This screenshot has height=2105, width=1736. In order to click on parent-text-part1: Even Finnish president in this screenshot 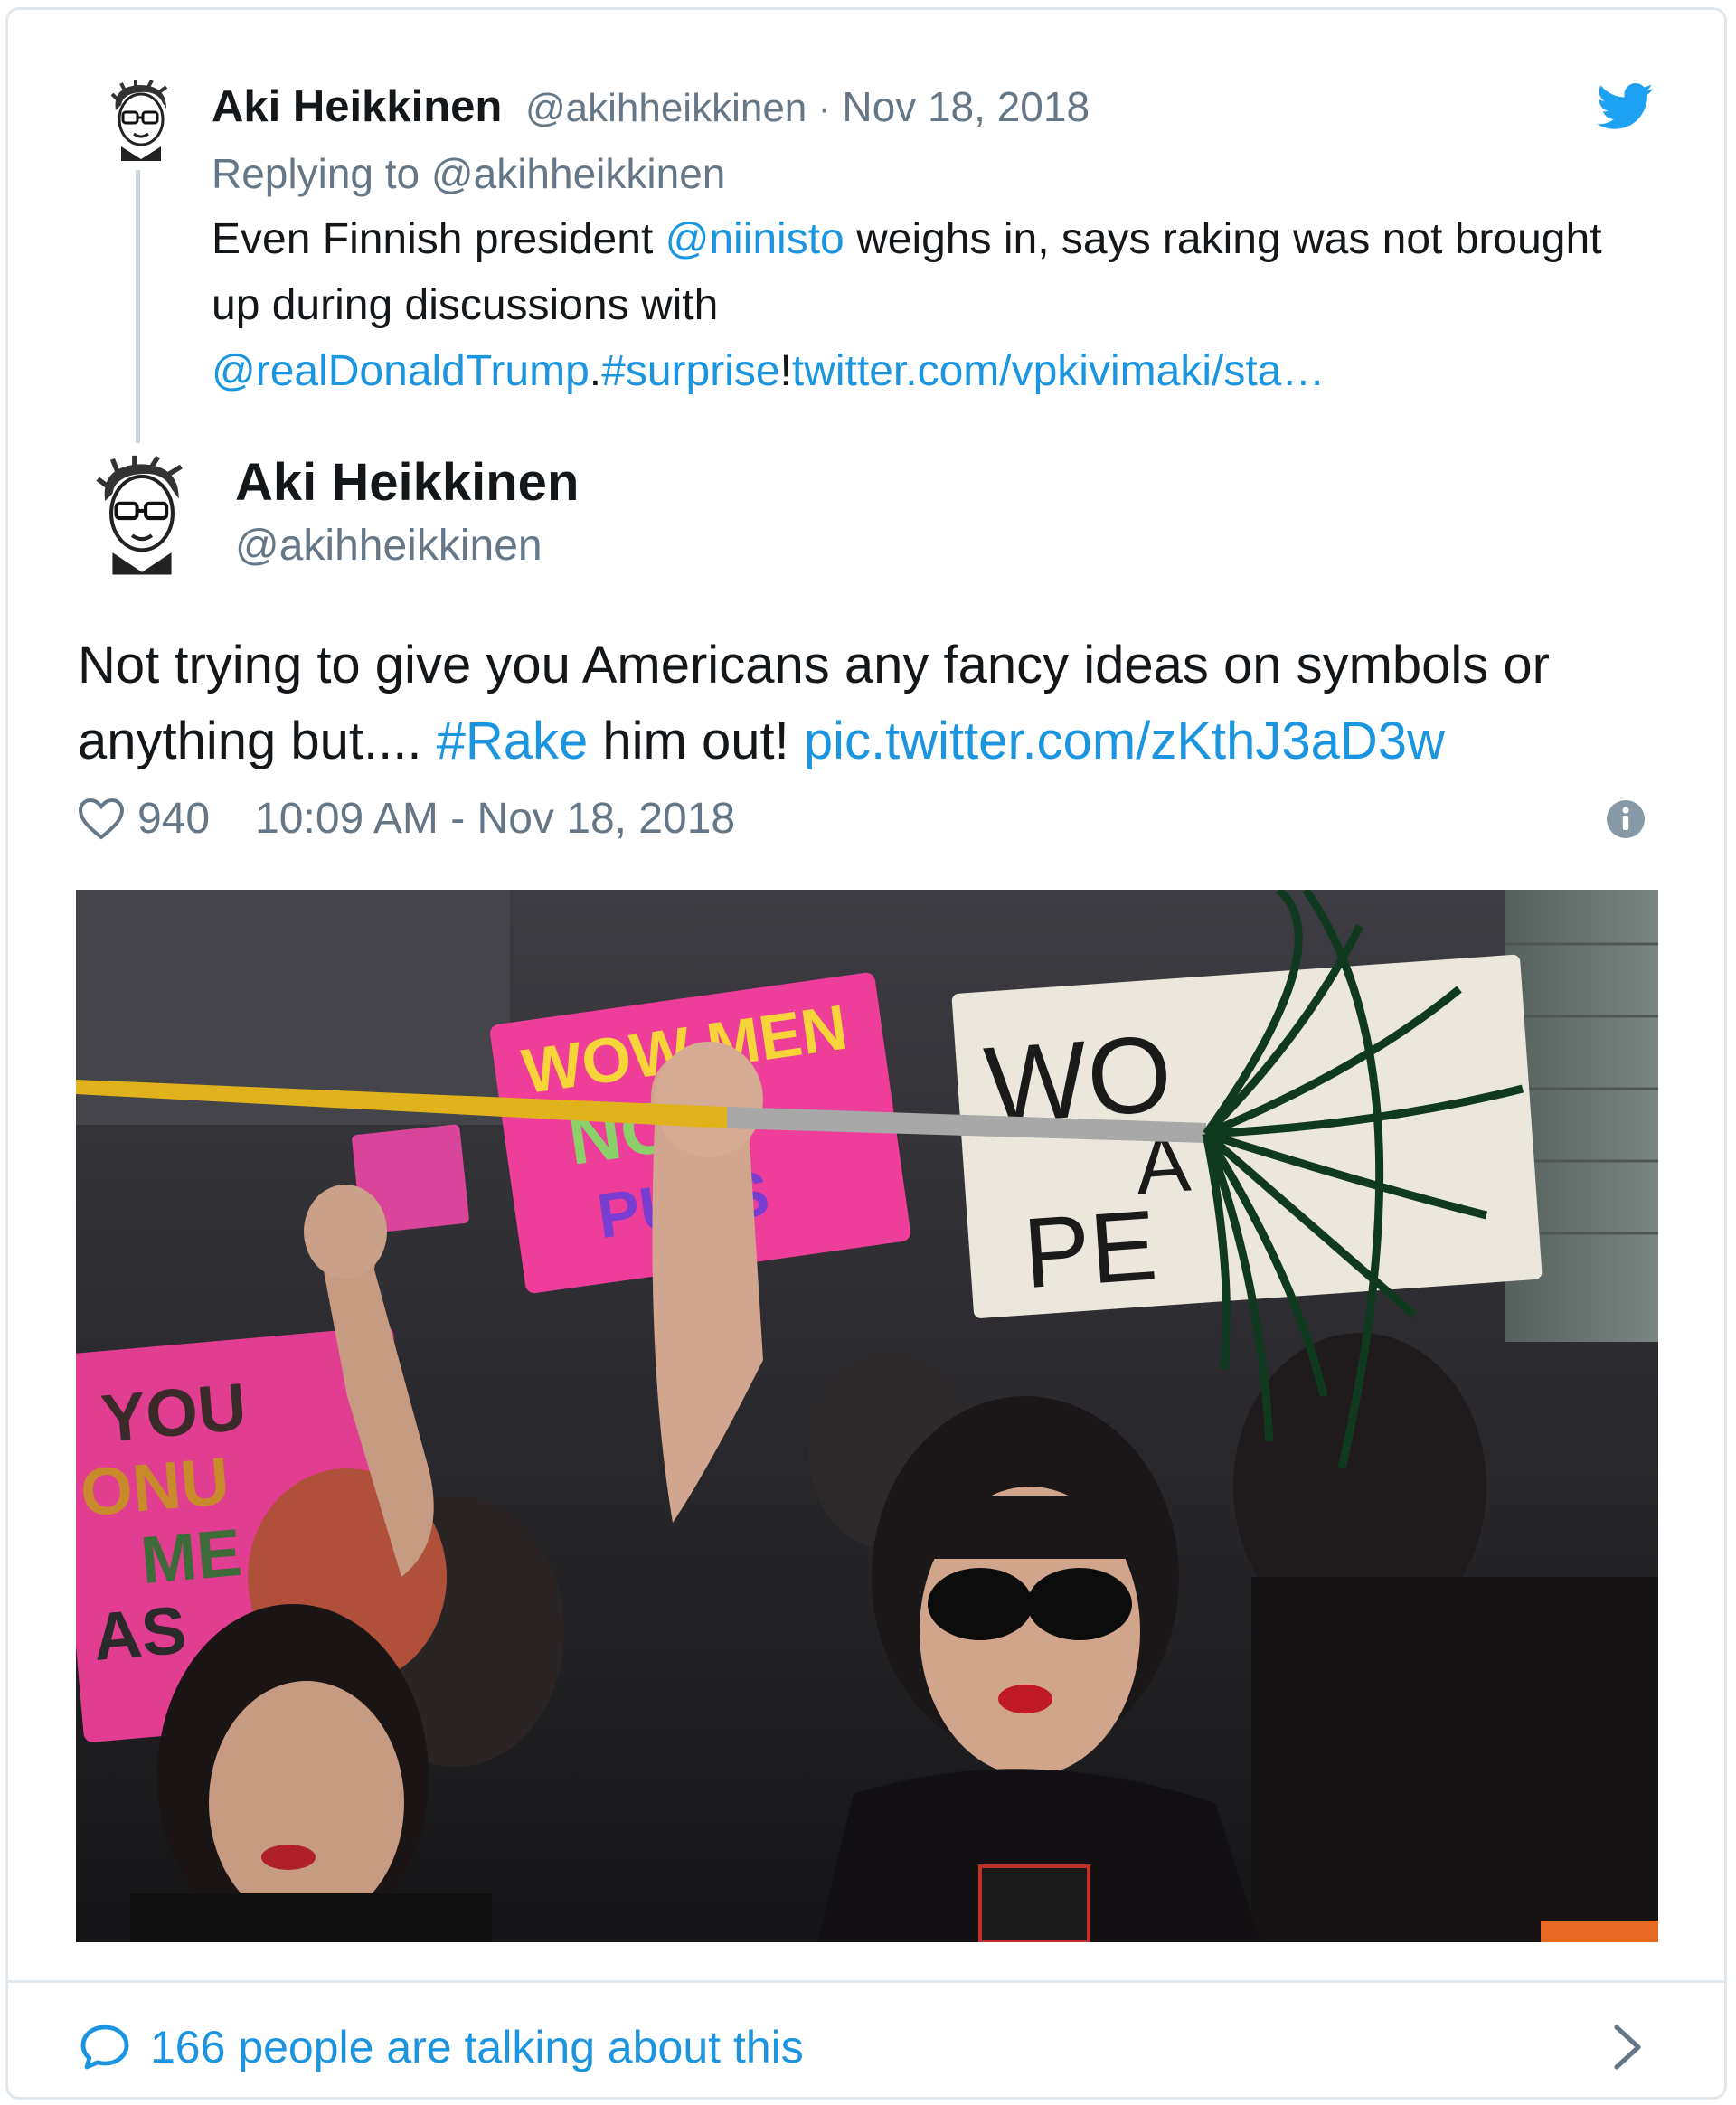, I will do `click(439, 239)`.